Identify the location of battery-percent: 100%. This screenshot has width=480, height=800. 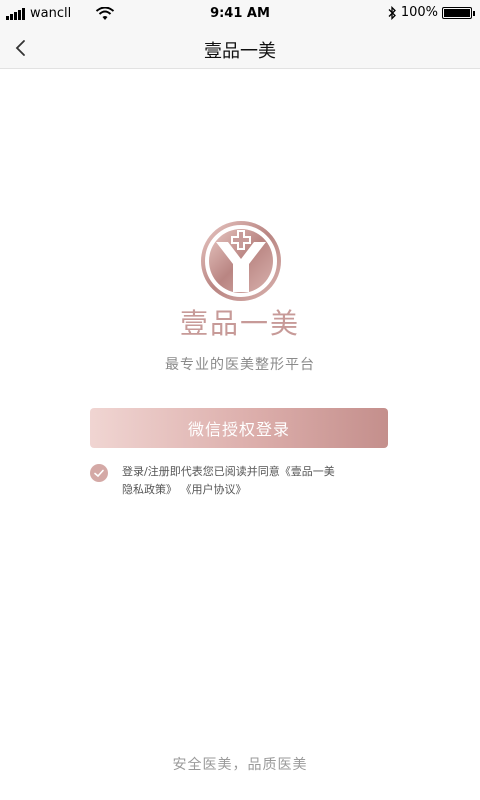
(419, 12).